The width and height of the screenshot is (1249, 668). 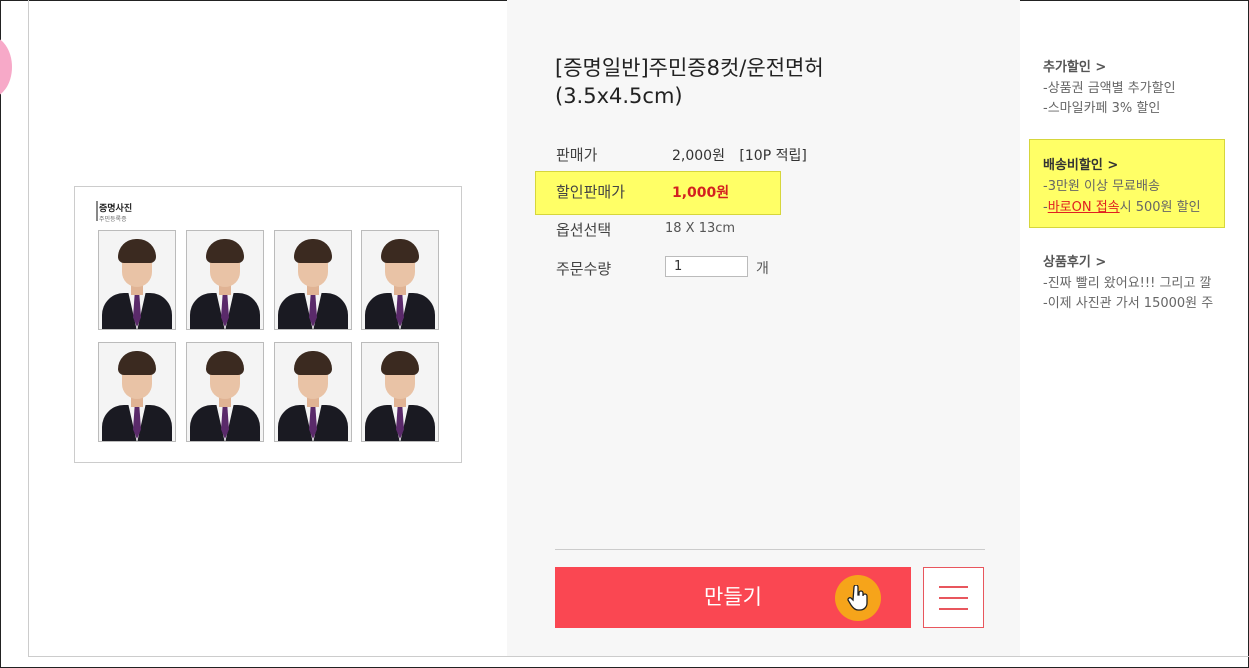 I want to click on product-title-line1: [증명일반]주민증8컷/운전면허, so click(x=689, y=68).